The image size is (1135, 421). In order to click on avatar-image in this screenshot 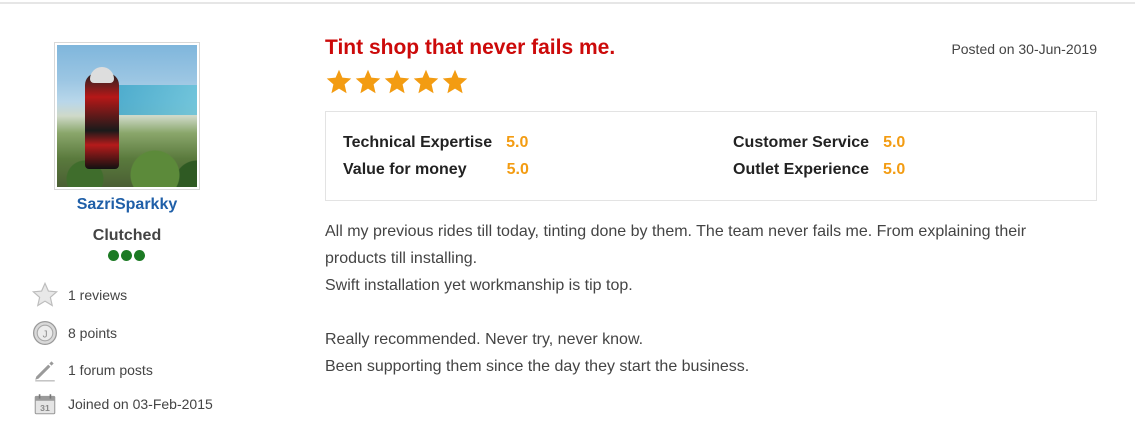, I will do `click(127, 116)`.